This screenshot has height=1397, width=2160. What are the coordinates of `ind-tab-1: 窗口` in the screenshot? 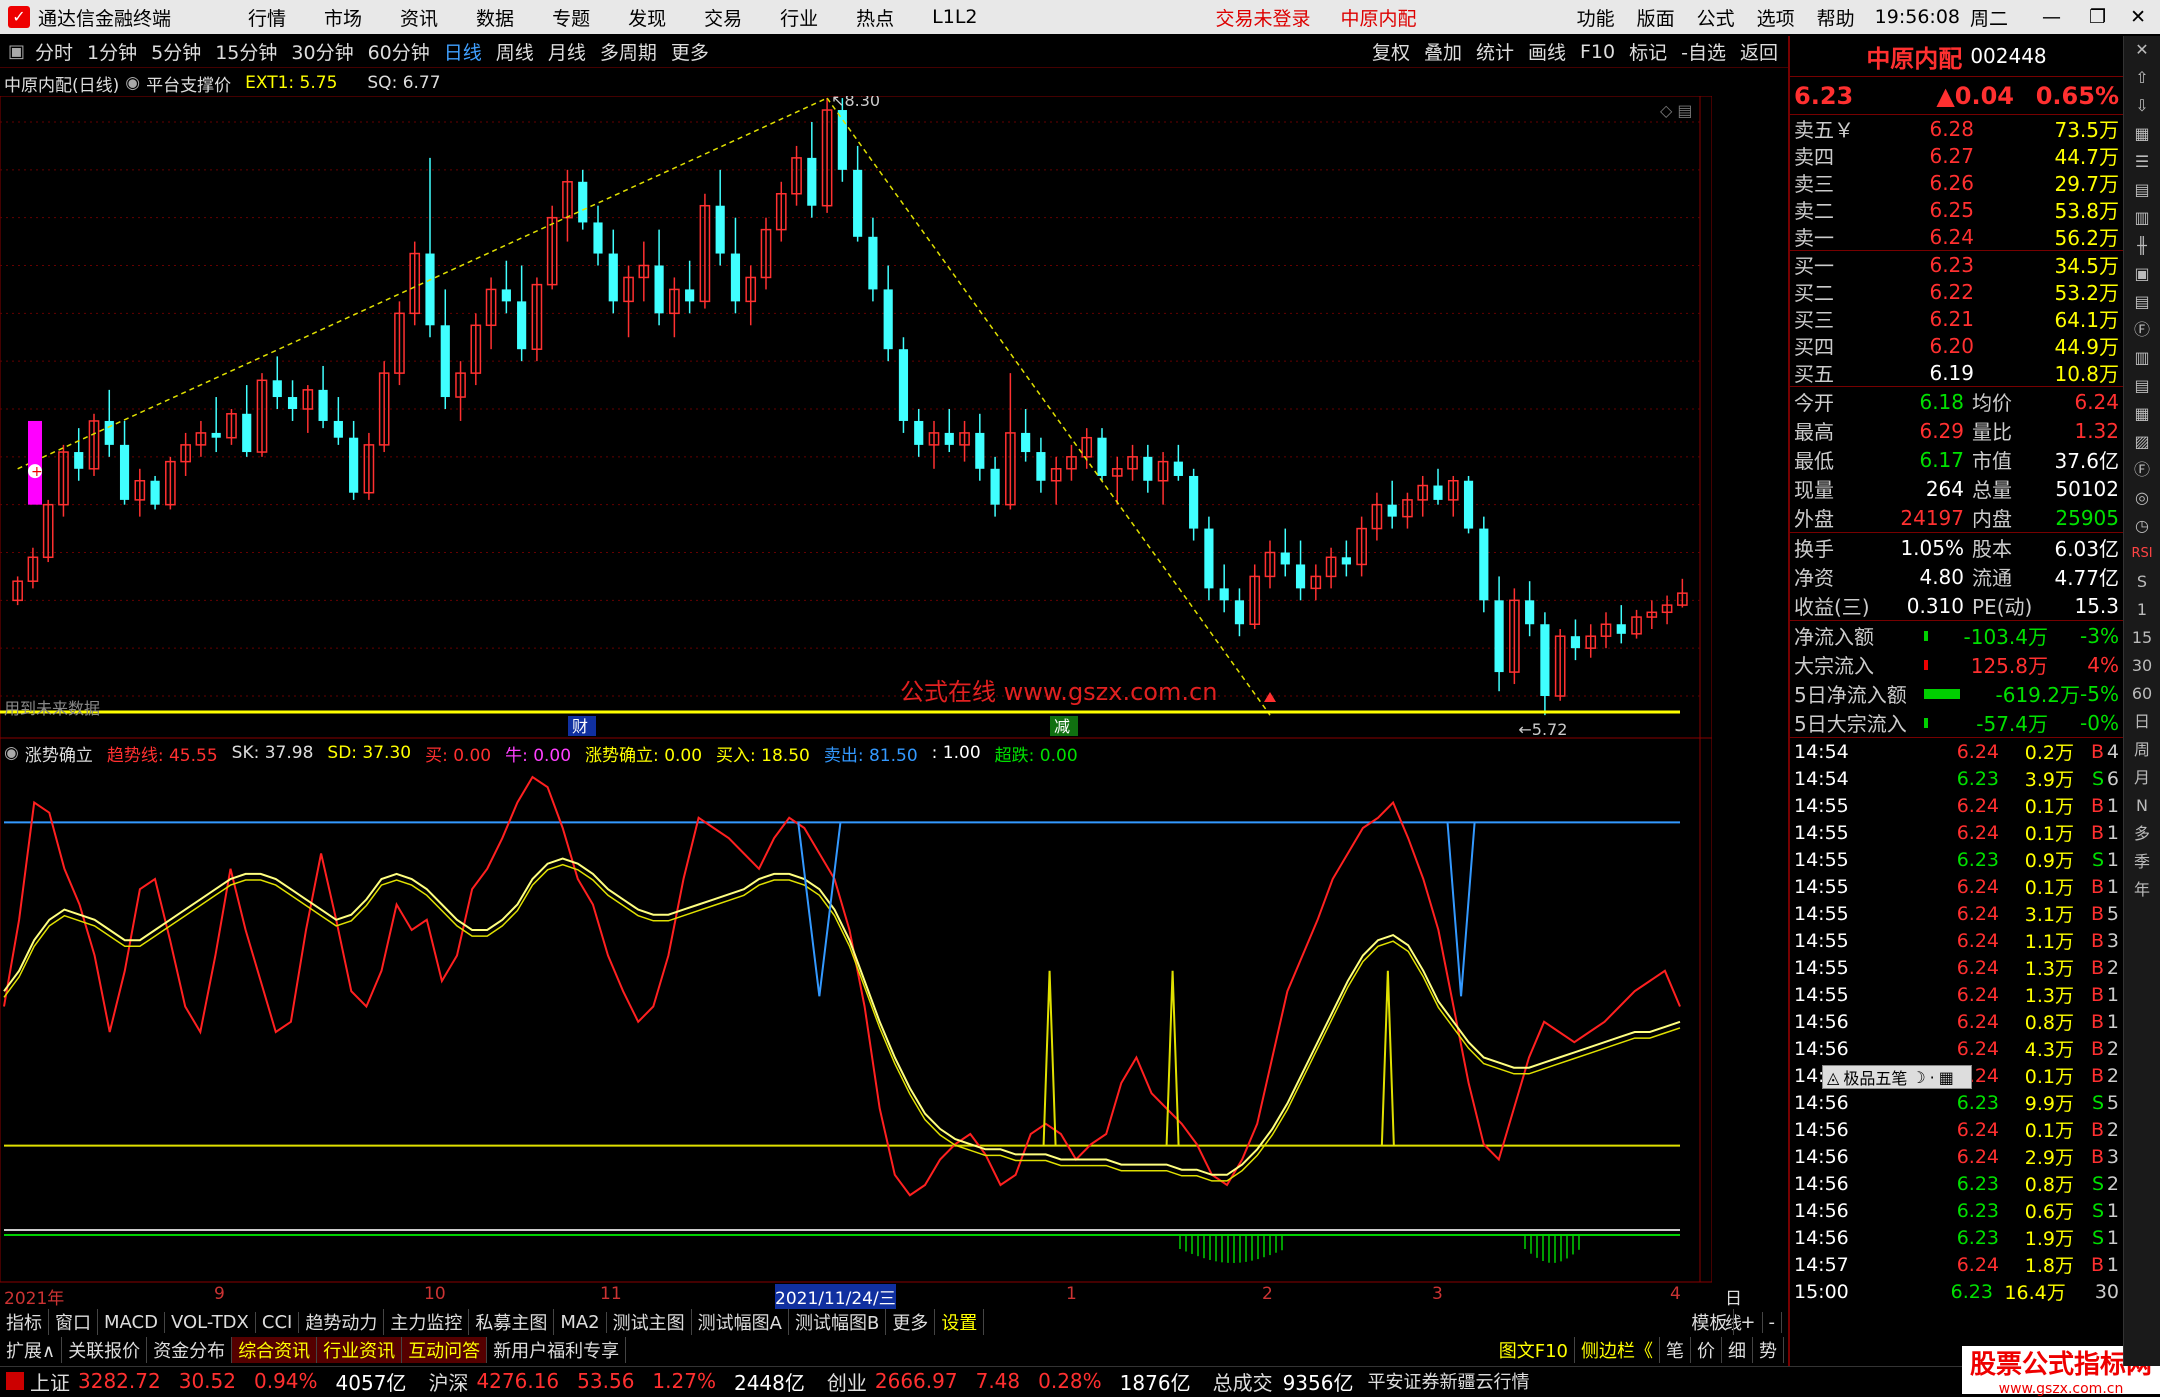 It's located at (73, 1322).